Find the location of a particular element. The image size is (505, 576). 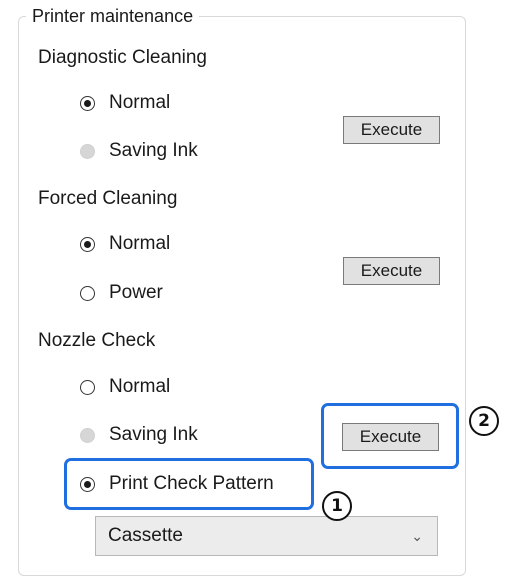

nozzle-normal-radio: Normal is located at coordinates (125, 387).